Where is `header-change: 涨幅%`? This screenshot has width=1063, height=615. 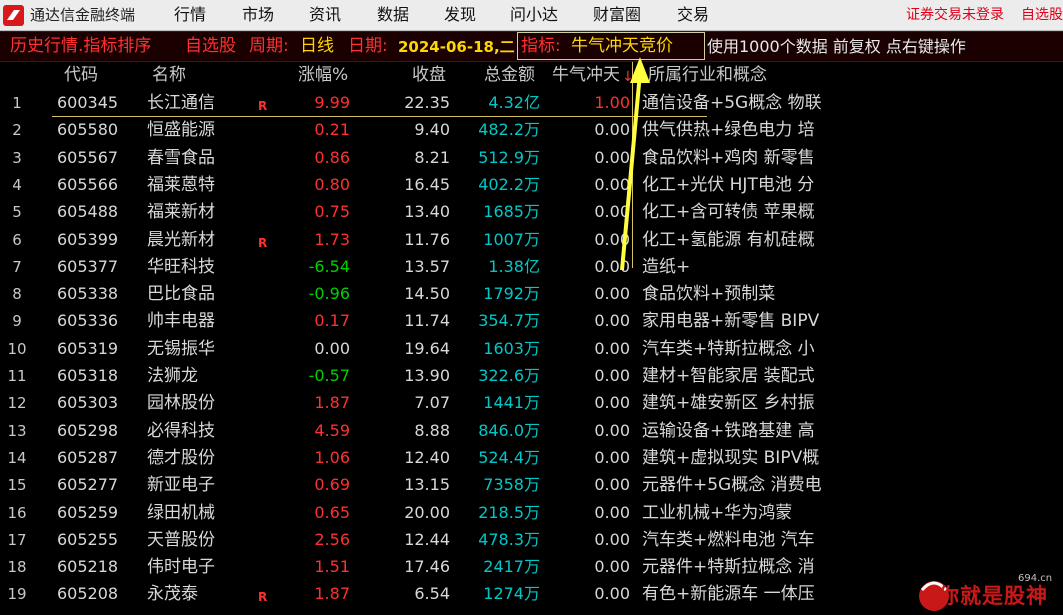
header-change: 涨幅% is located at coordinates (323, 75).